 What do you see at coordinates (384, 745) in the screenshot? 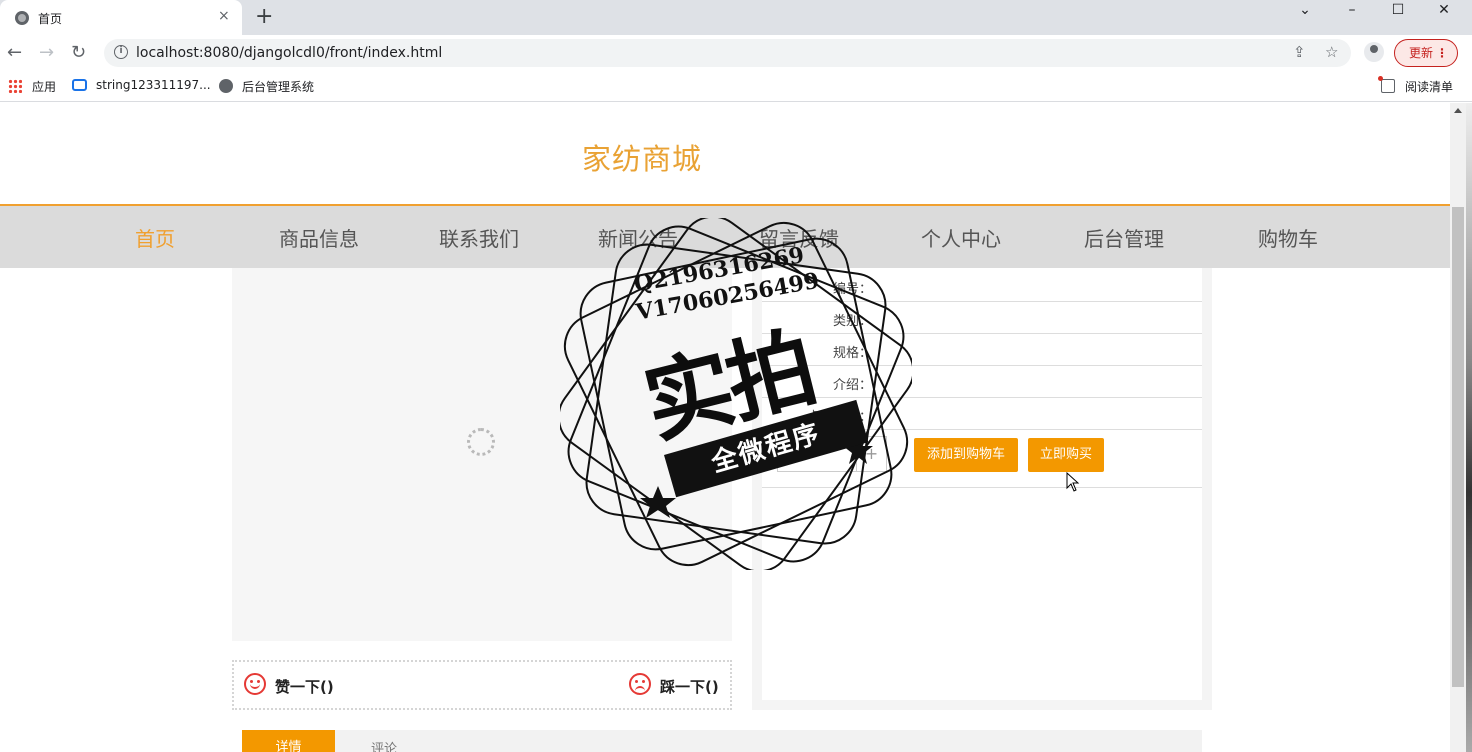
I see `tab-comment: 评论` at bounding box center [384, 745].